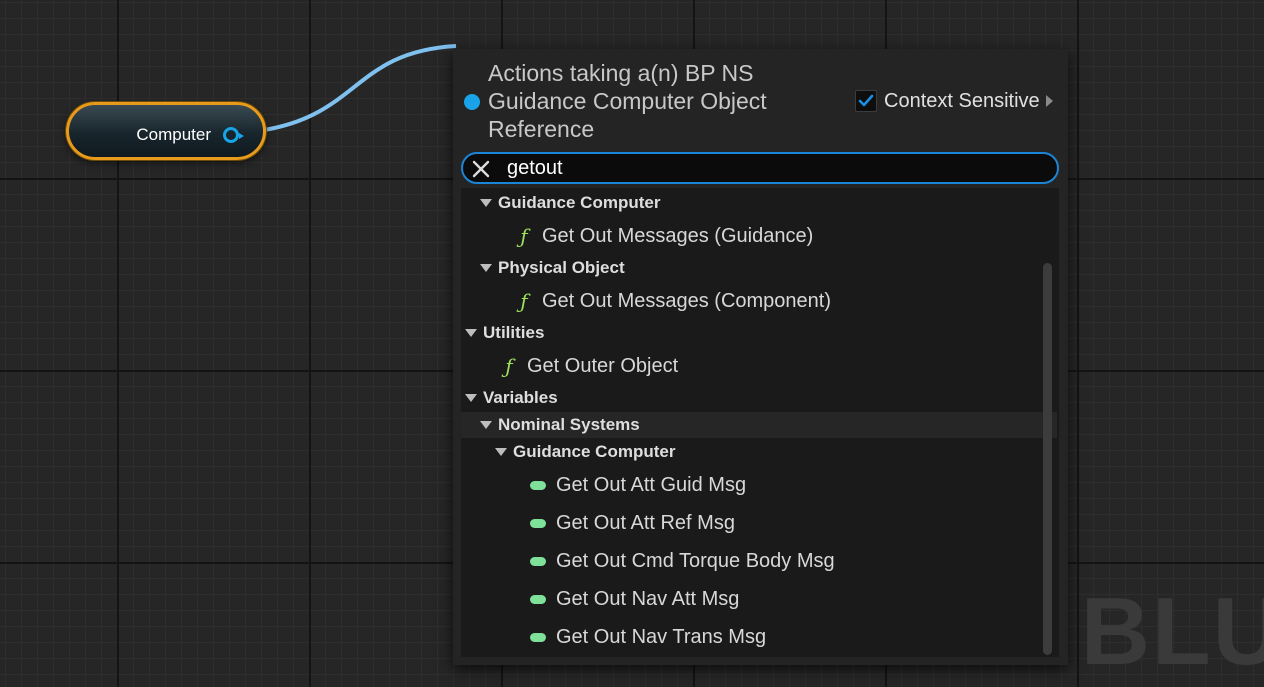 This screenshot has width=1264, height=687. I want to click on object-reference-dot-icon, so click(472, 102).